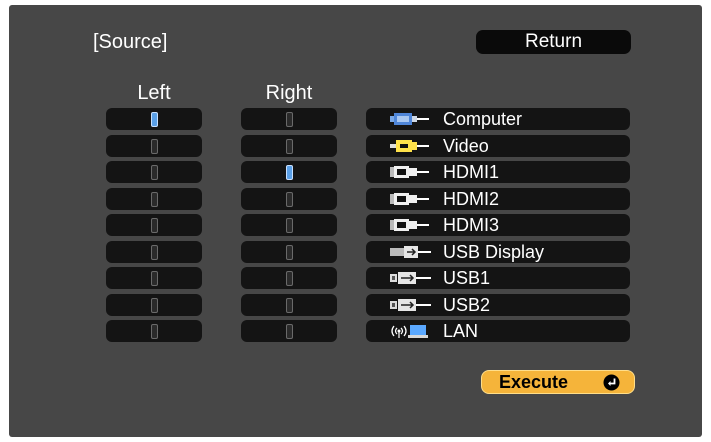 Image resolution: width=711 pixels, height=442 pixels. I want to click on computer-vga-icon, so click(409, 119).